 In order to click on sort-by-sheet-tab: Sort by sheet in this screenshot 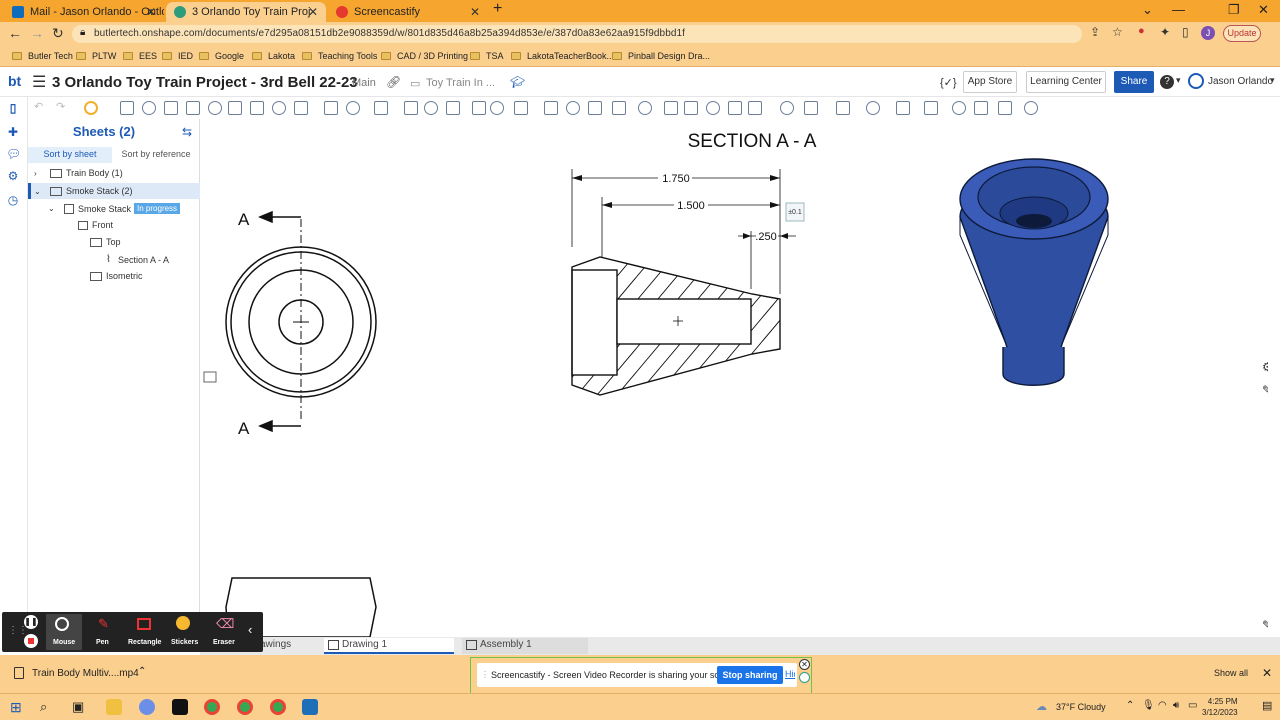, I will do `click(70, 155)`.